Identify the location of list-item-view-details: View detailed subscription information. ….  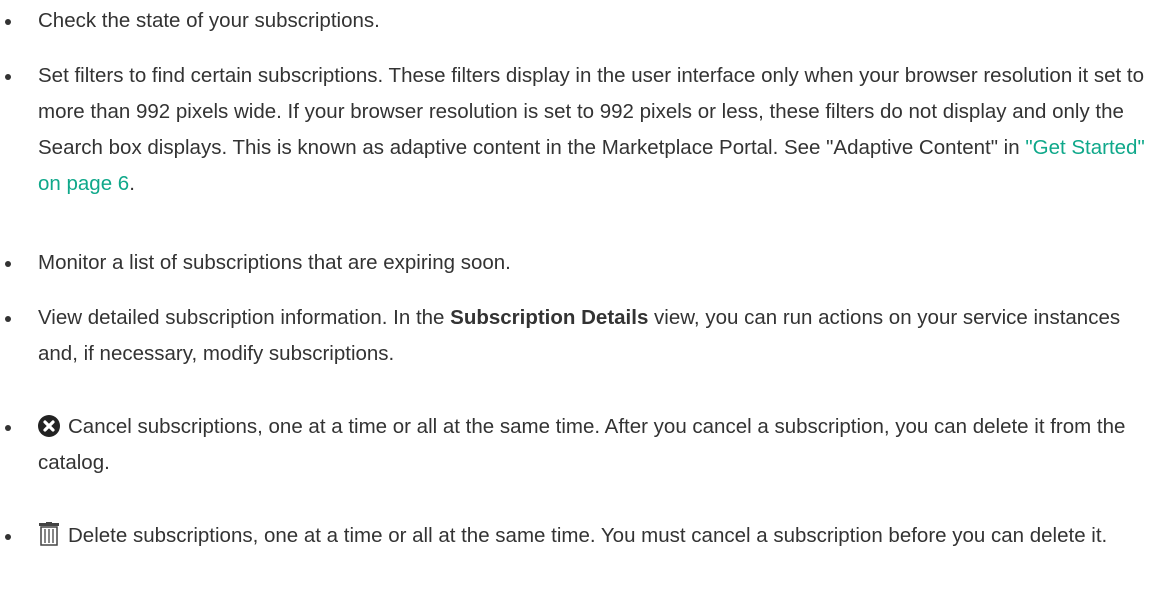
(595, 336).